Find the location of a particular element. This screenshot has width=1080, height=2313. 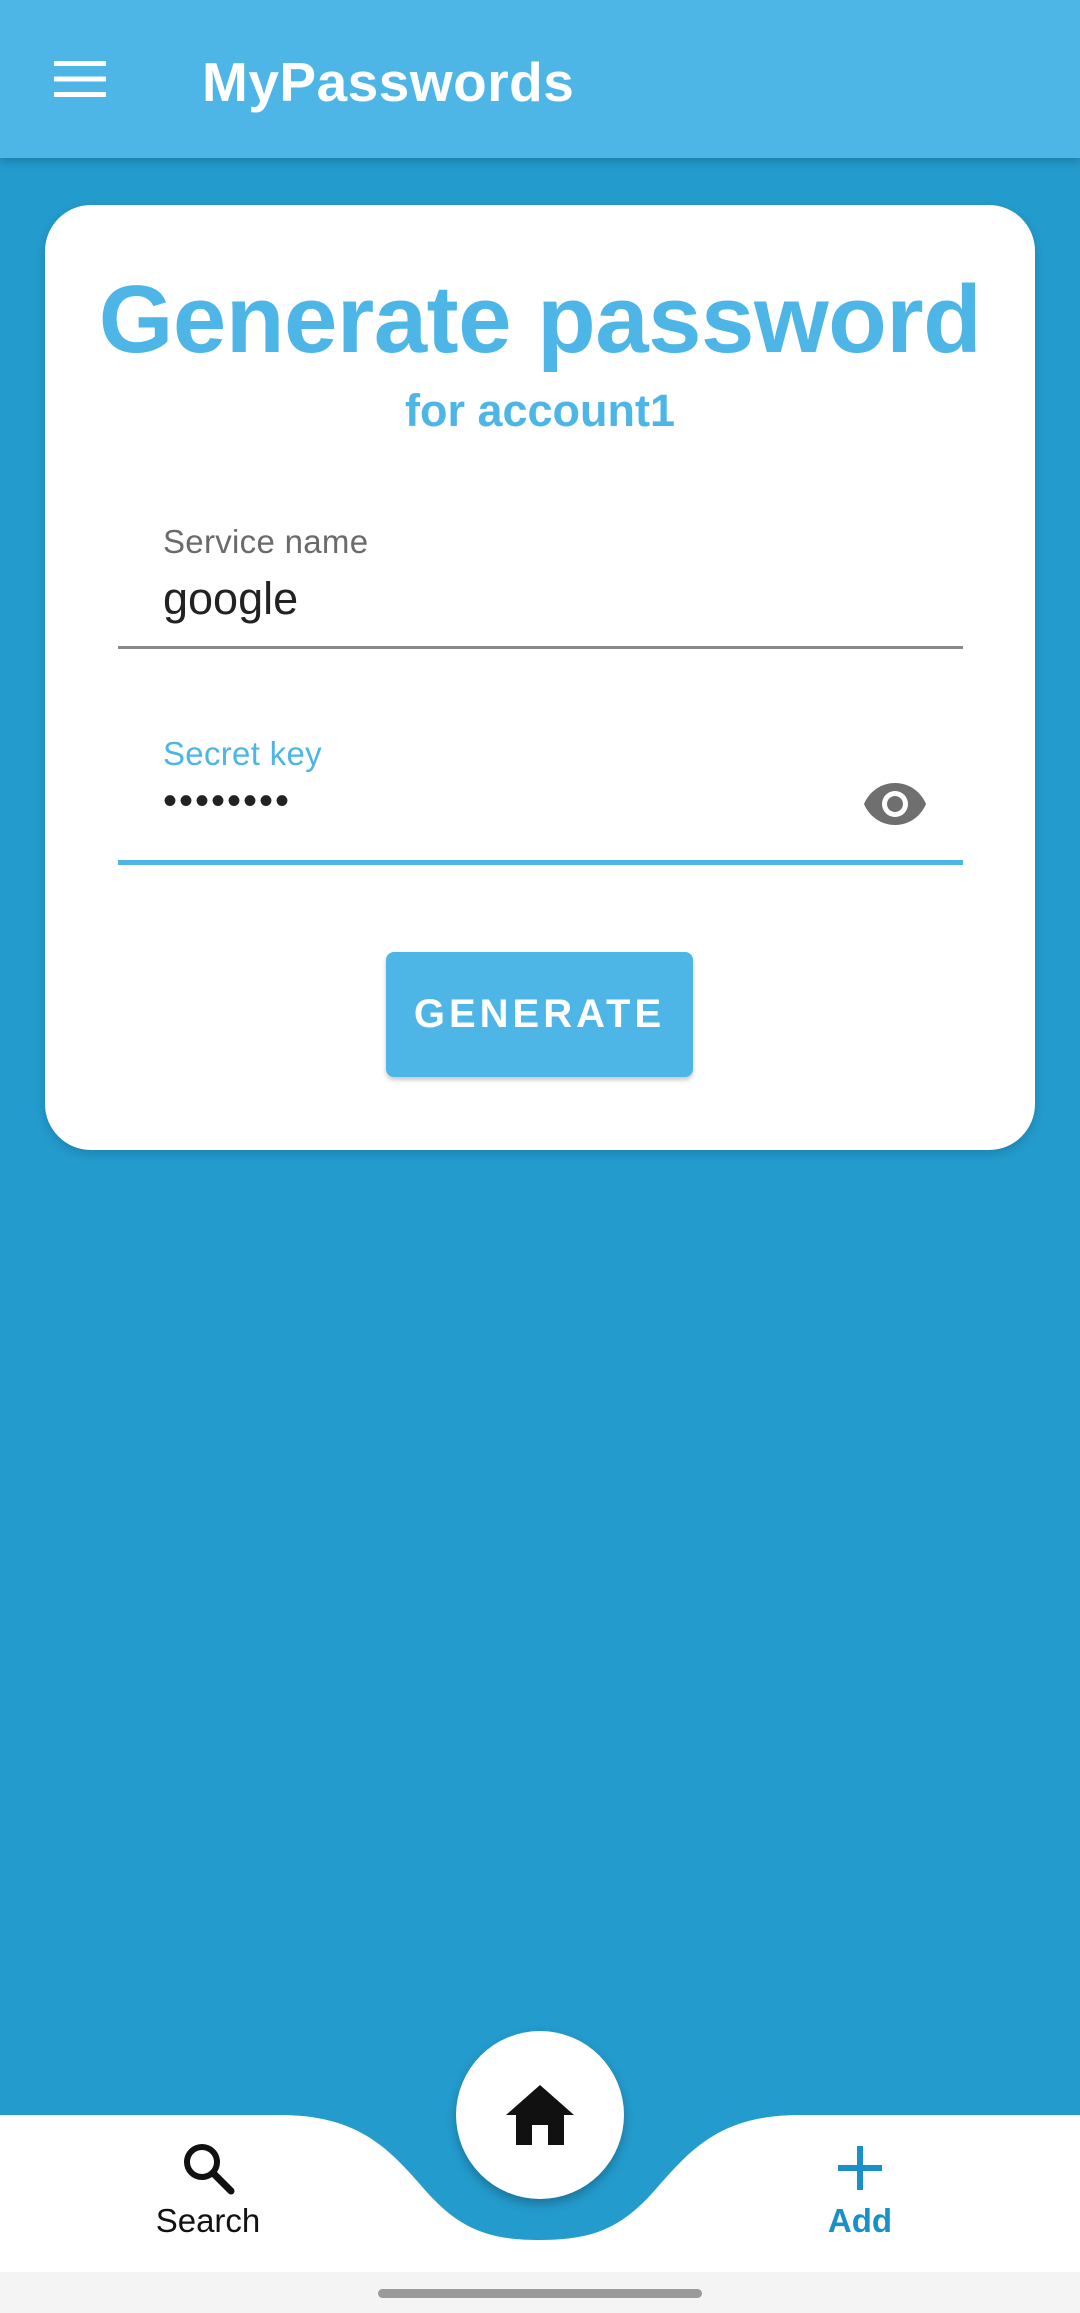

menu-icon is located at coordinates (80, 79).